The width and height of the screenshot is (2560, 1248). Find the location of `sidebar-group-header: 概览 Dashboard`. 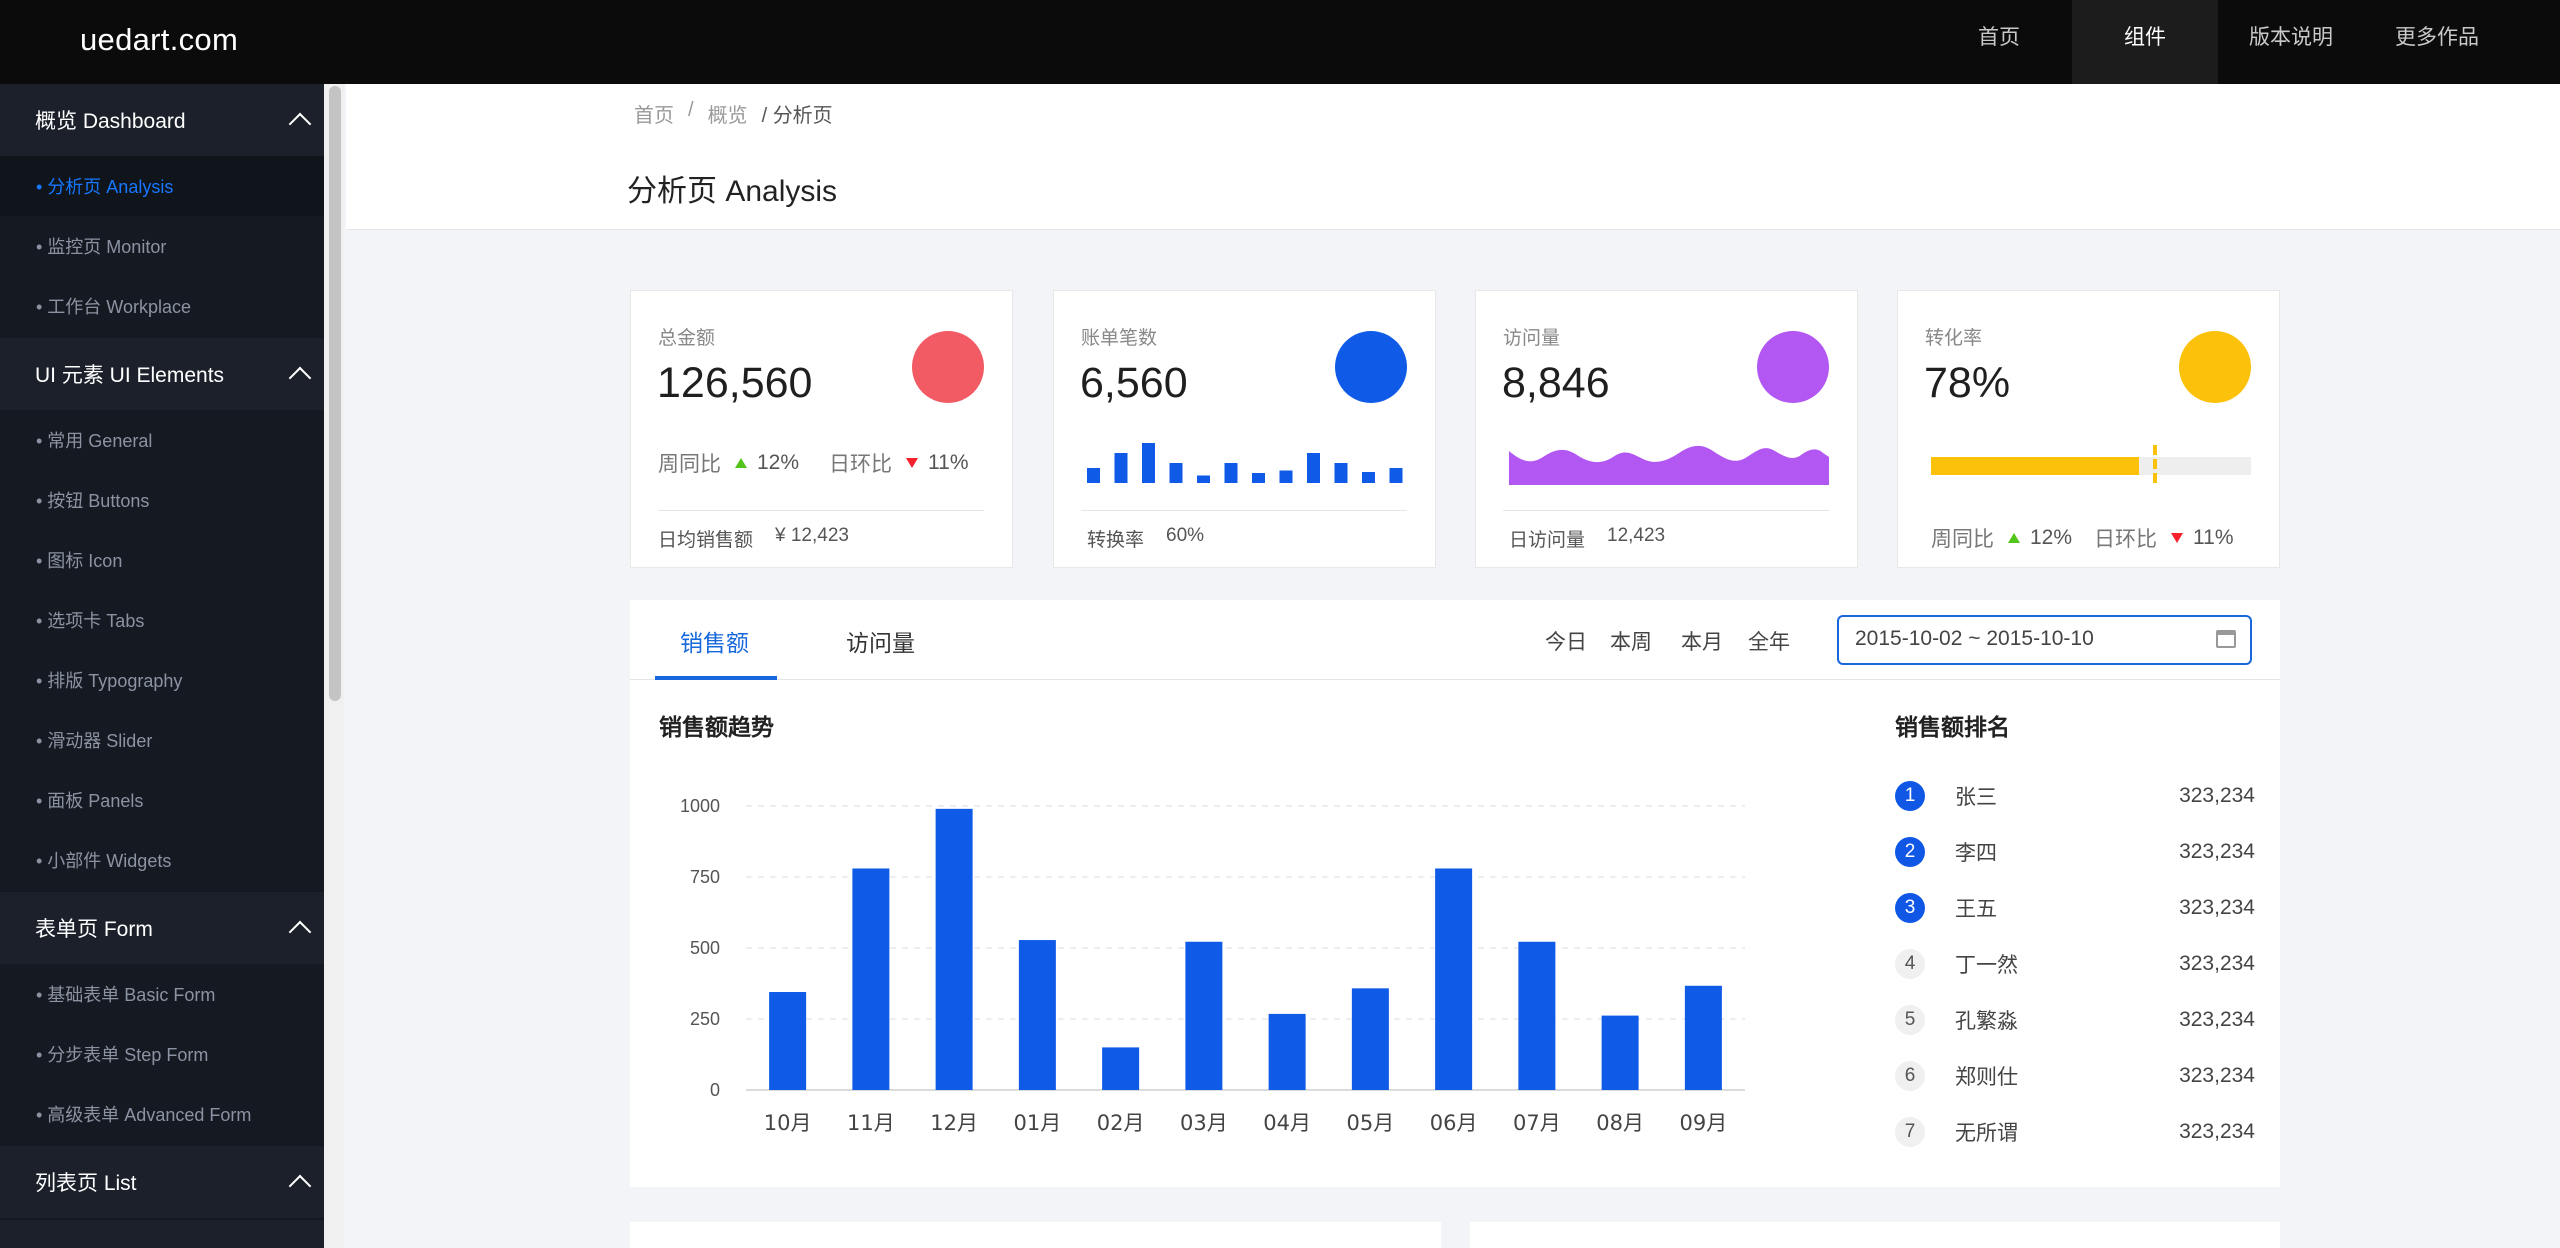

sidebar-group-header: 概览 Dashboard is located at coordinates (162, 120).